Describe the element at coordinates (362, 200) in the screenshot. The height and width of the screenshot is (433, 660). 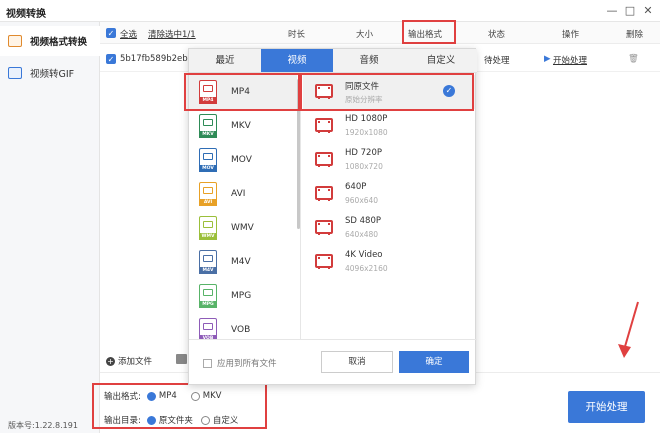
I see `resolution-size: 960x640` at that location.